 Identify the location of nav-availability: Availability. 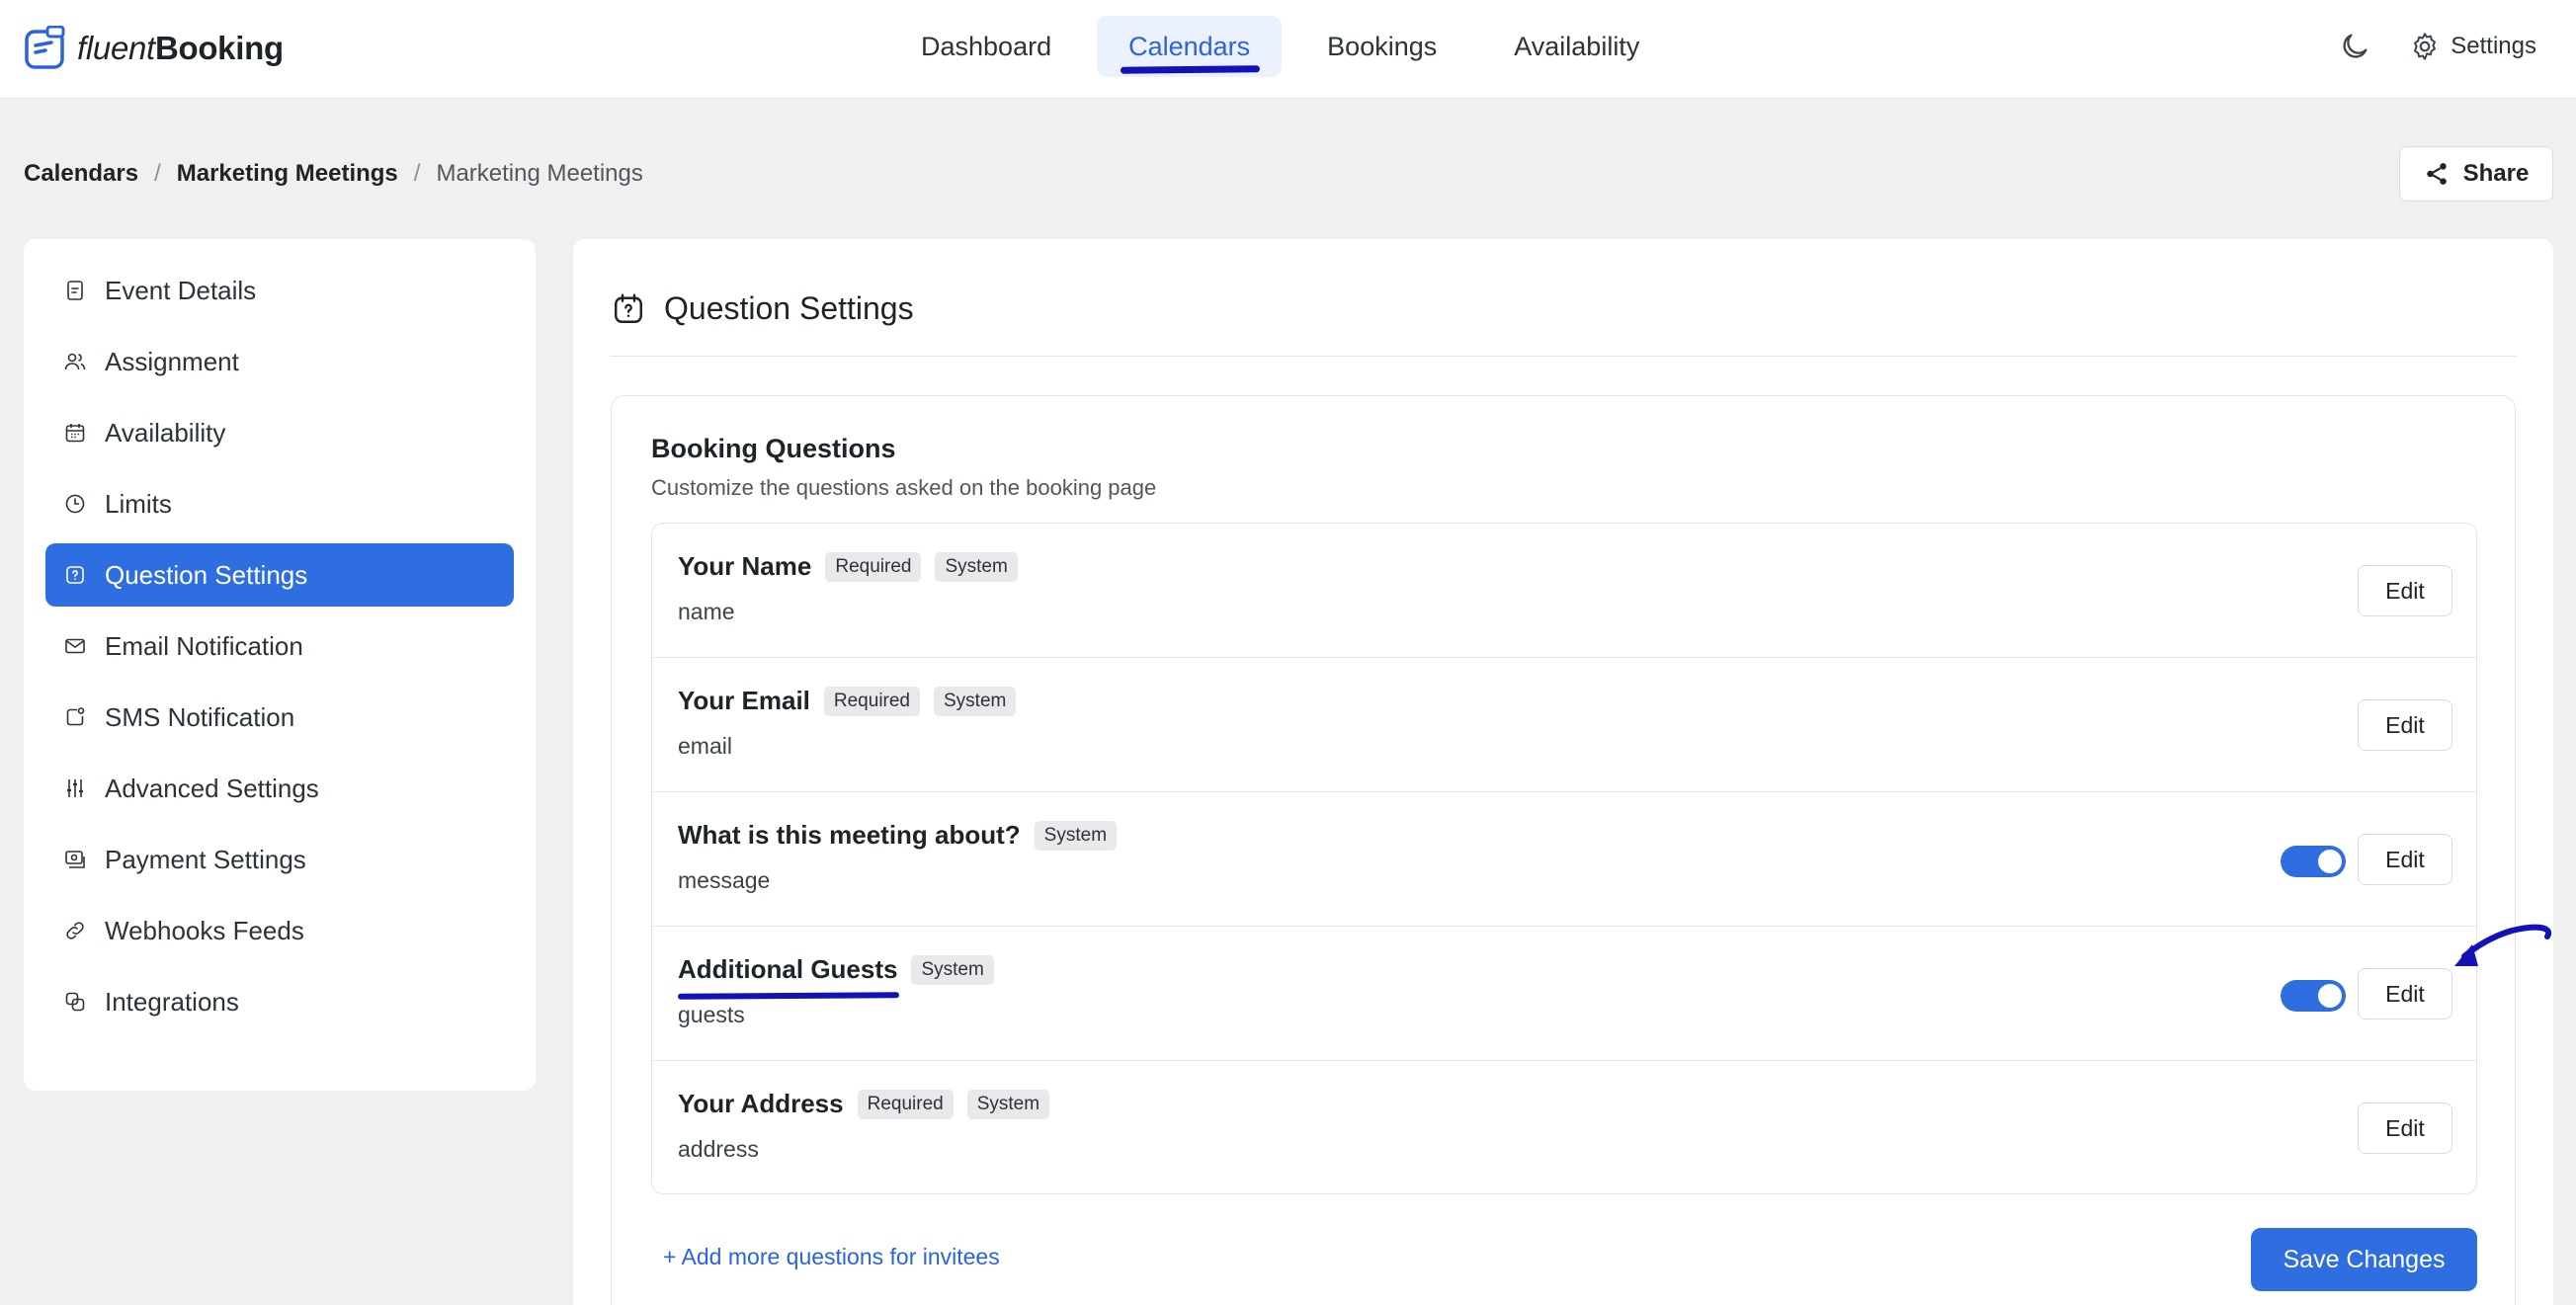
(1576, 46).